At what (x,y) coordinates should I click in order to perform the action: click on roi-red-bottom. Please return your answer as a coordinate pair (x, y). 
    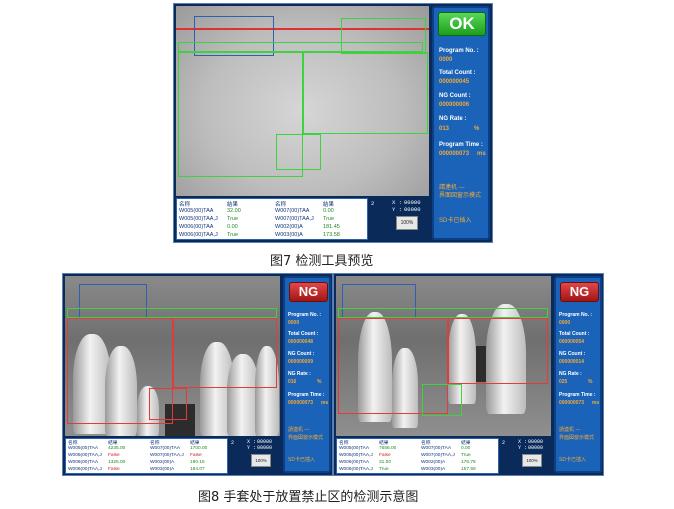
    Looking at the image, I should click on (168, 404).